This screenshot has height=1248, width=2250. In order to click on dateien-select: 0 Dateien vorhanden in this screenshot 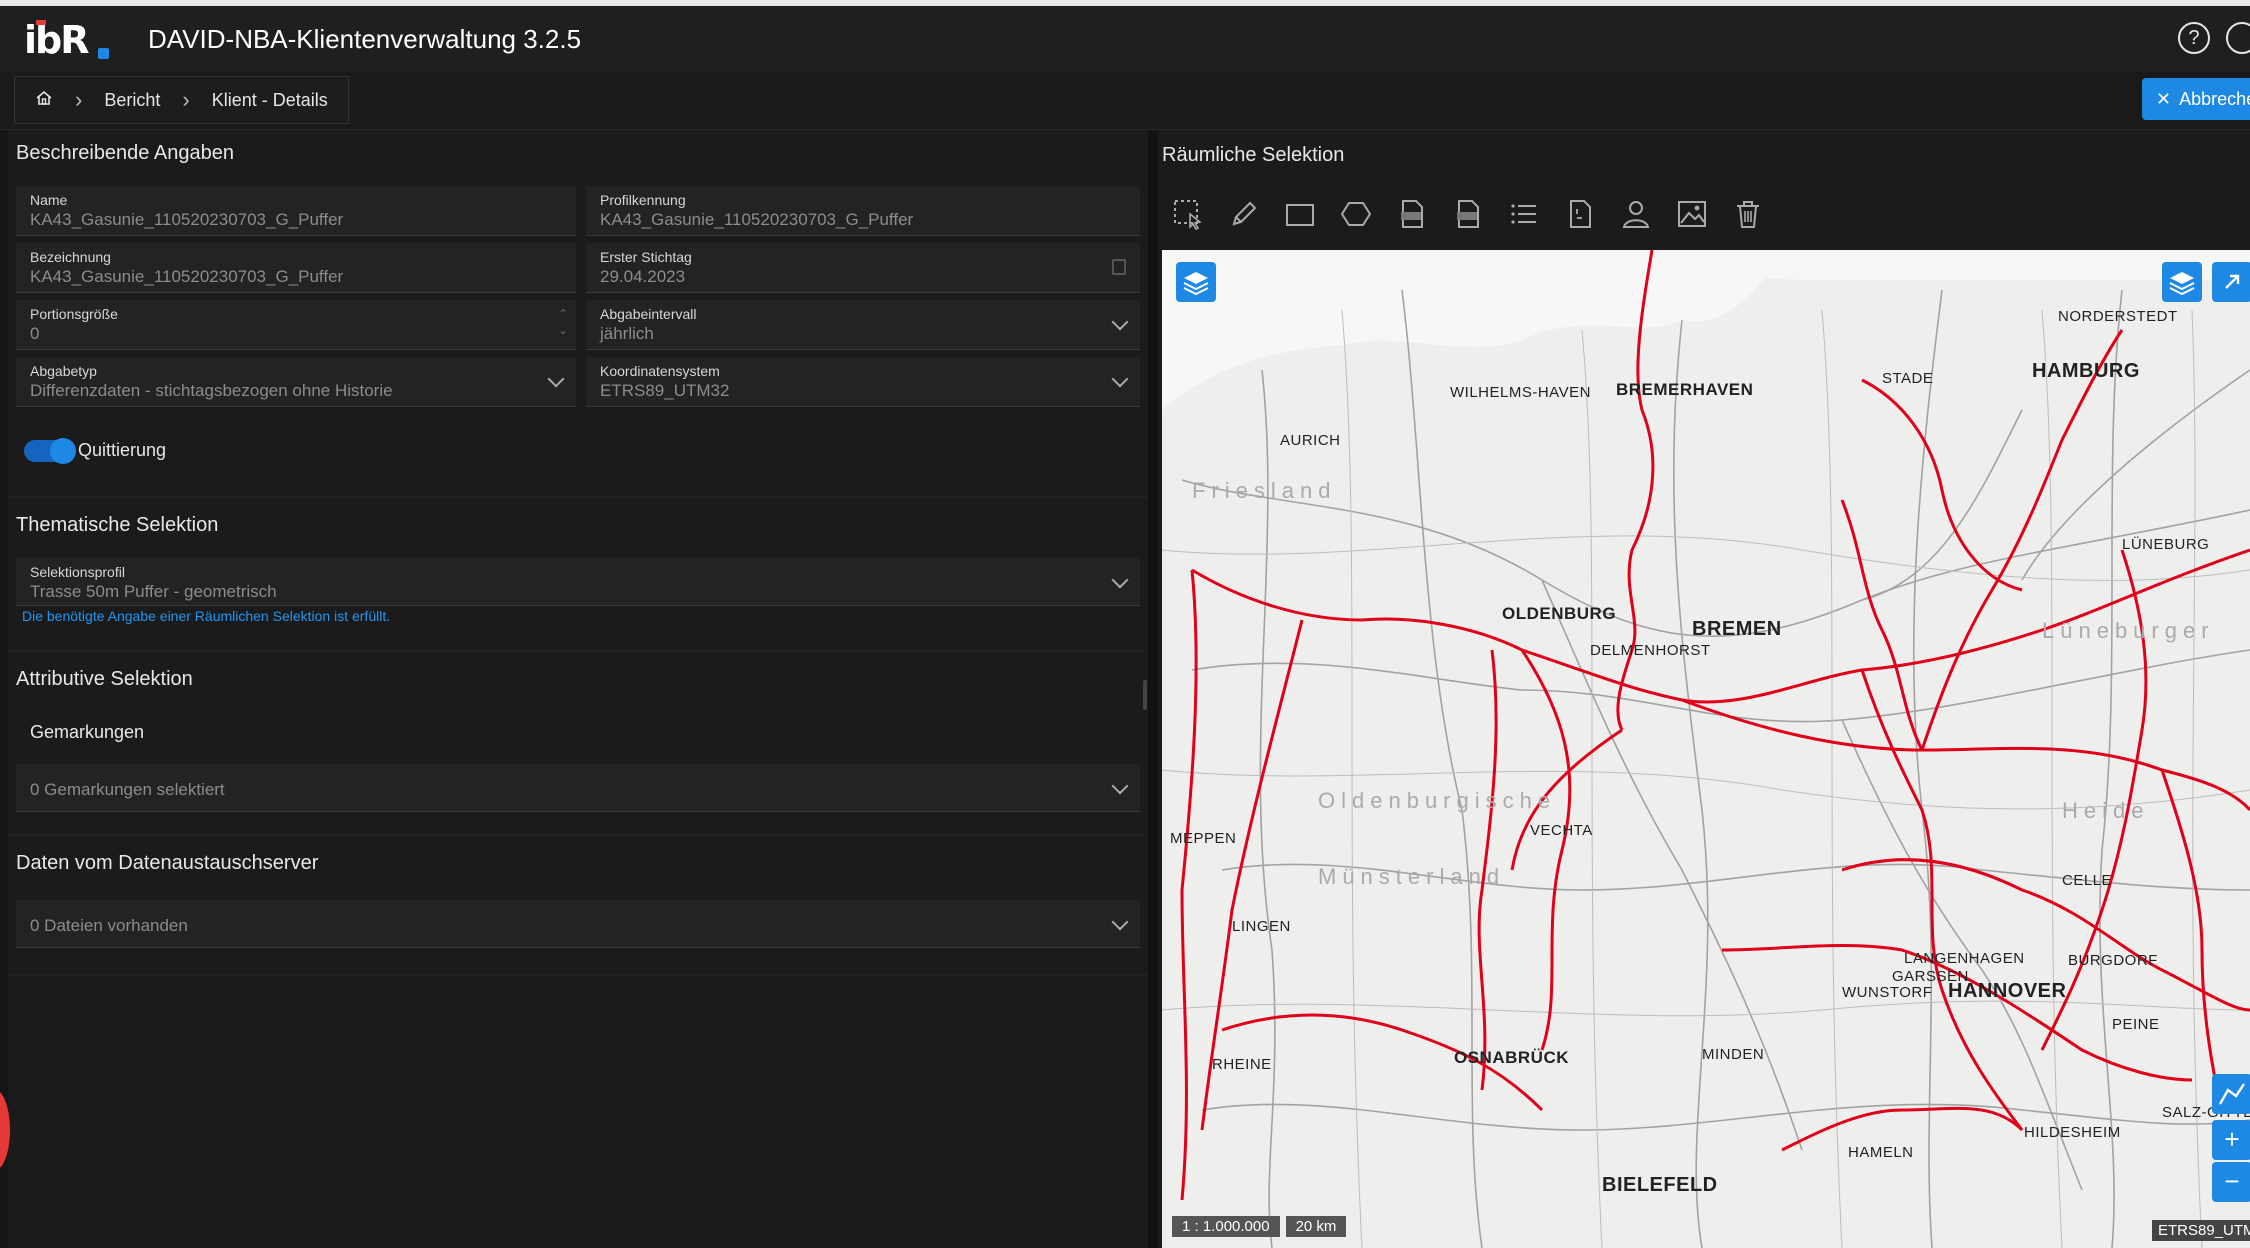, I will do `click(578, 924)`.